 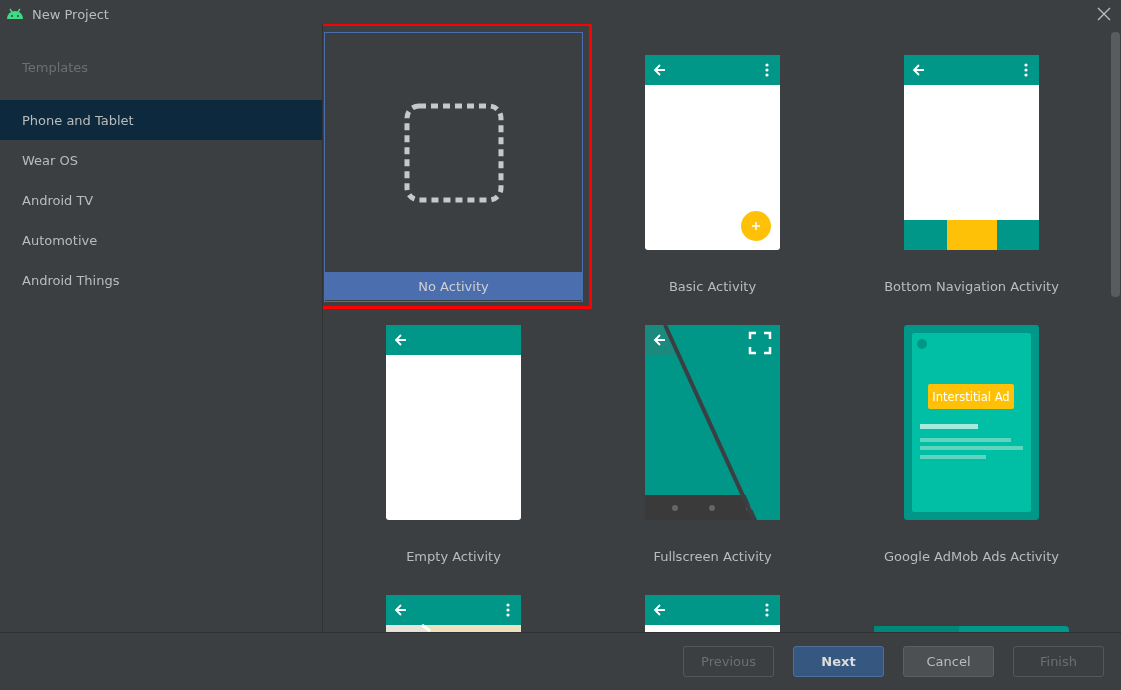 I want to click on window-title: New Project, so click(x=70, y=14).